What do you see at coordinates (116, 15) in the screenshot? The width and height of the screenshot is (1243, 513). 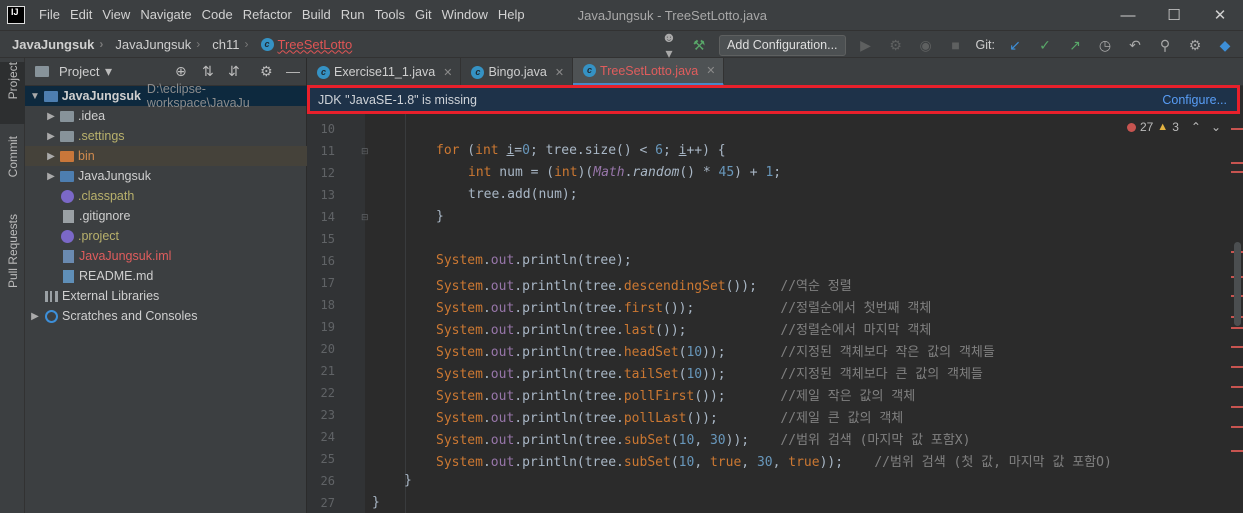 I see `menu-view: View` at bounding box center [116, 15].